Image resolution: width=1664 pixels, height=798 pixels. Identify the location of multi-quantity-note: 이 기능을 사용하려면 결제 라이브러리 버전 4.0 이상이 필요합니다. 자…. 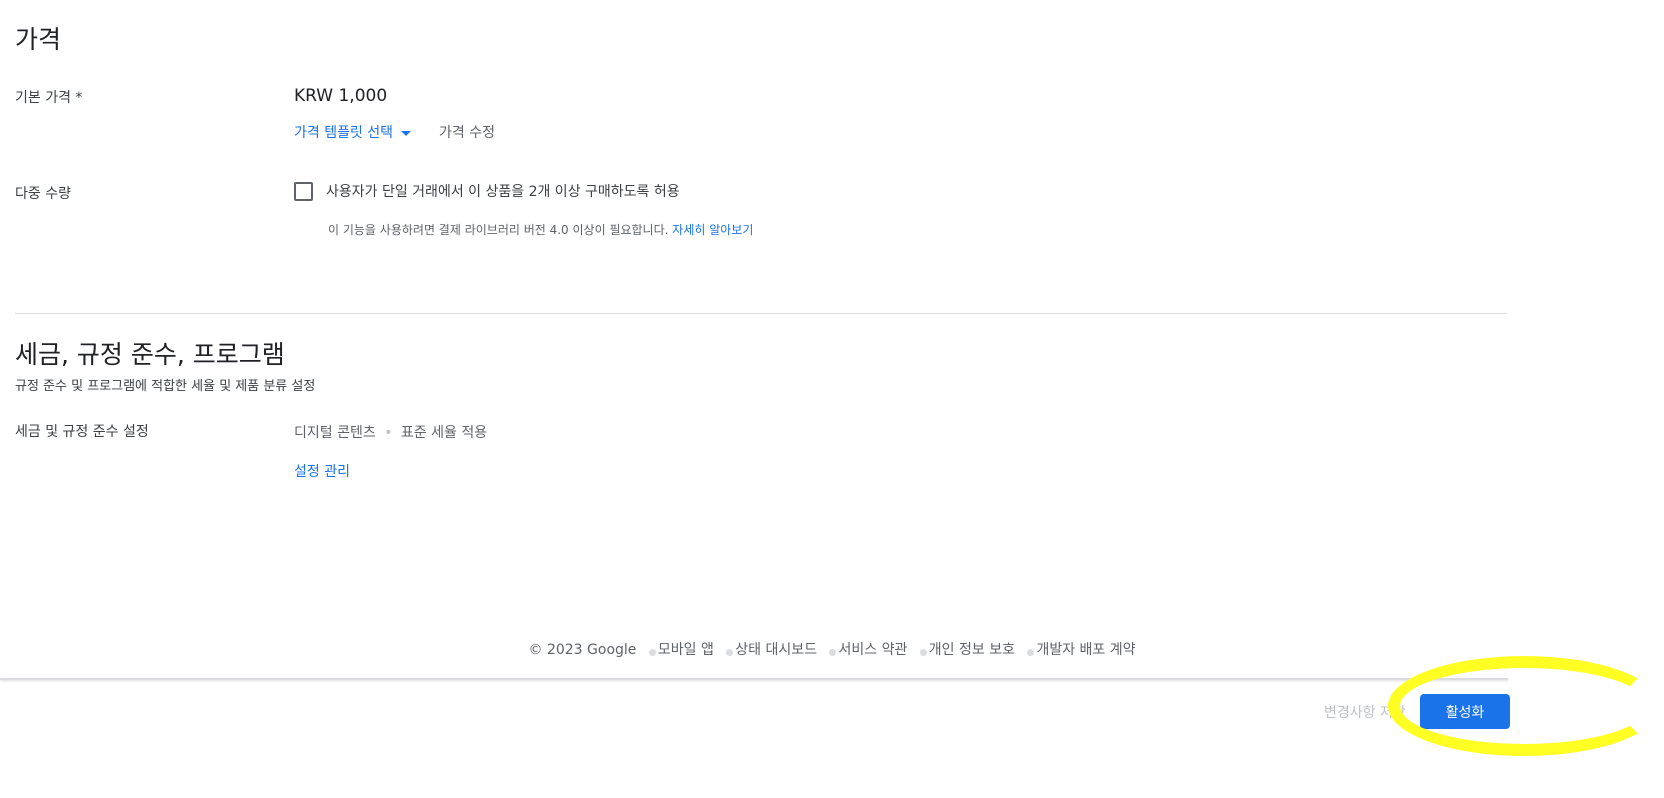
(540, 229).